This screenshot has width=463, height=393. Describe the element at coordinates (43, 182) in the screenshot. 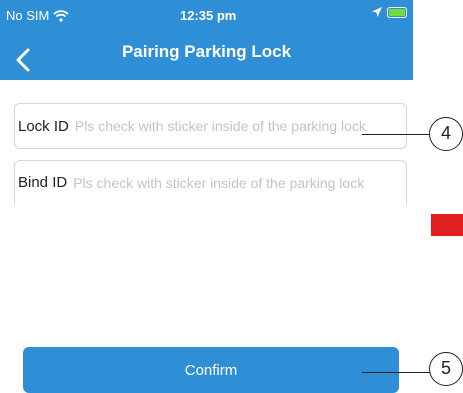

I see `bind-id-label: Bind ID` at that location.